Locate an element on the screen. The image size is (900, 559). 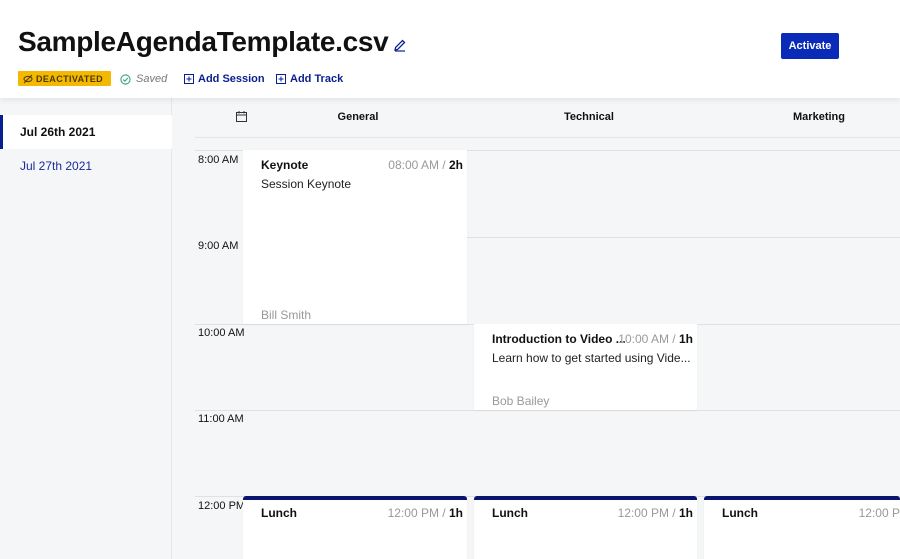
time-label: 12:00 PM is located at coordinates (222, 506).